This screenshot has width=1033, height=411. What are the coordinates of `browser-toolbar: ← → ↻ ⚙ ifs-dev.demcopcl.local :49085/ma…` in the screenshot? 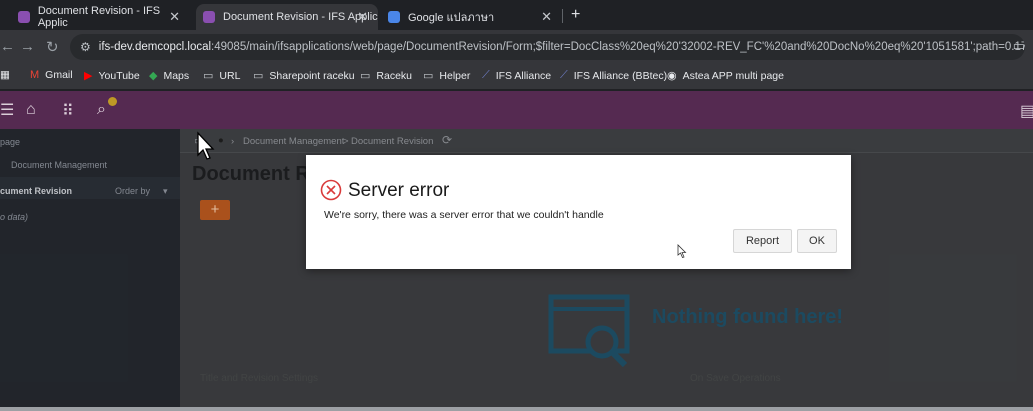 It's located at (516, 47).